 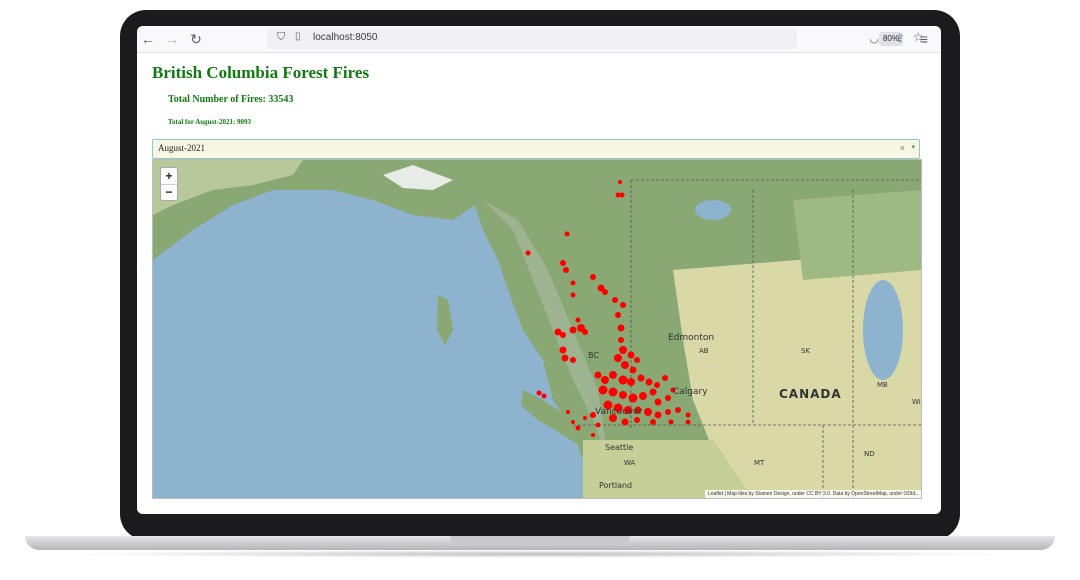 I want to click on map-label-nd: ND, so click(x=869, y=454).